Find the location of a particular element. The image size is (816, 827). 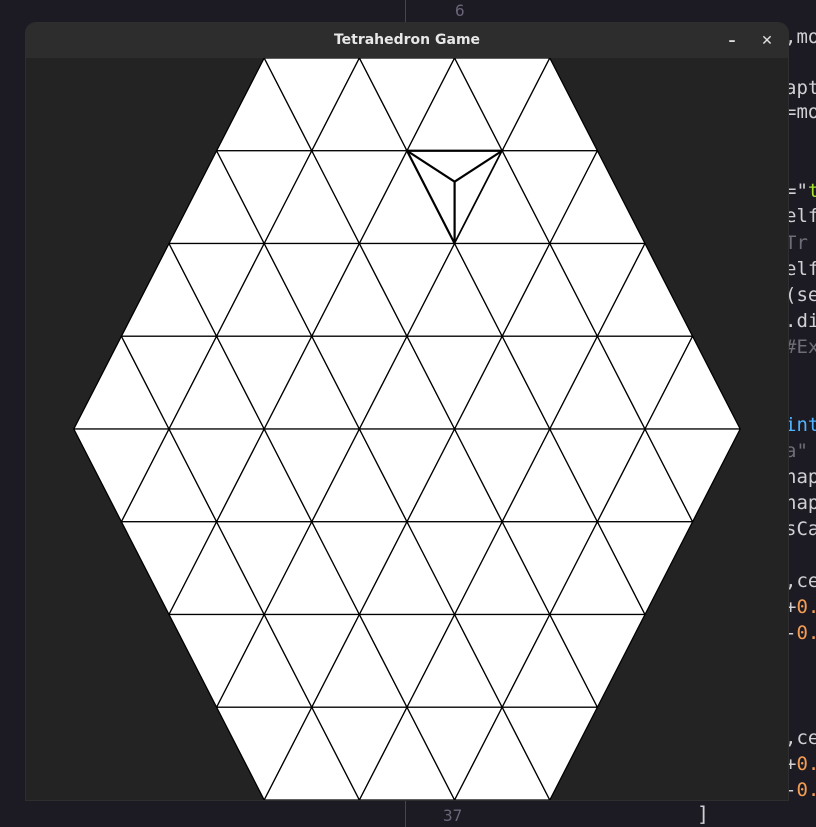

code-fragment: .di is located at coordinates (800, 321).